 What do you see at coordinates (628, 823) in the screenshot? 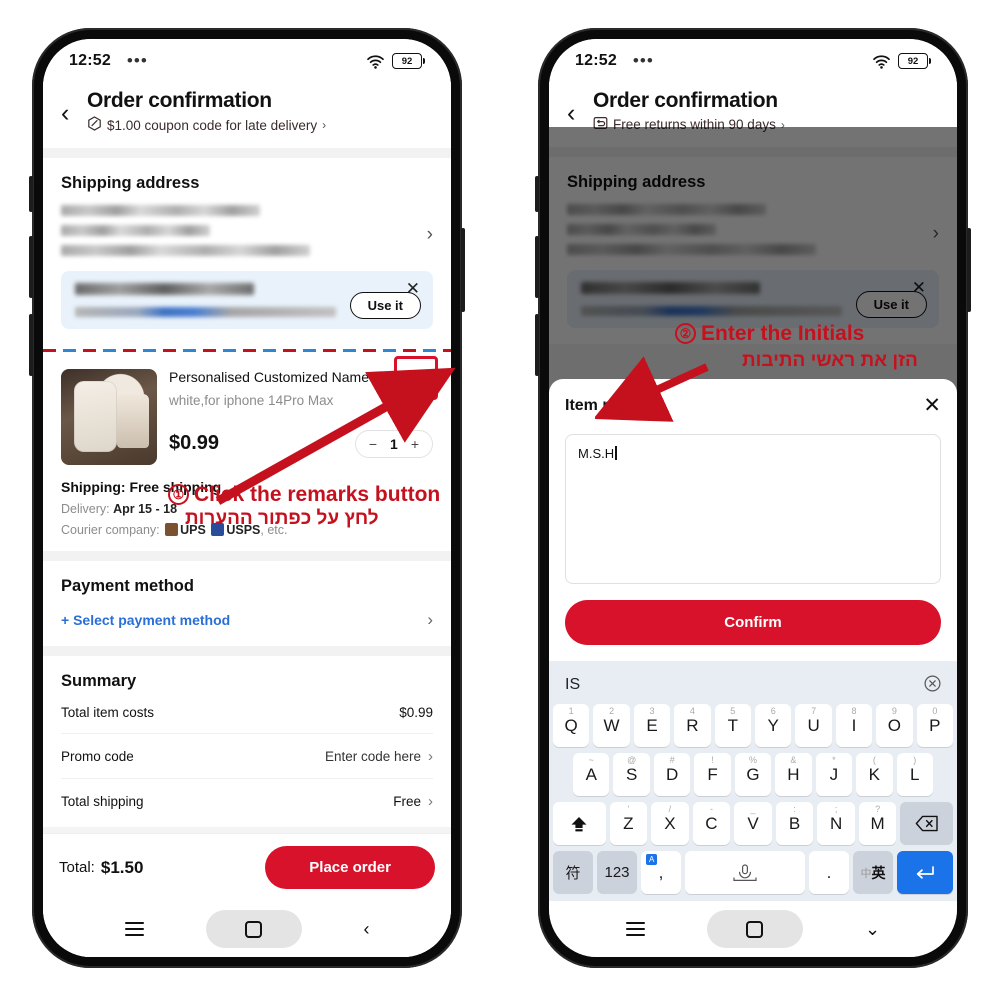
I see `key-z: ' Z` at bounding box center [628, 823].